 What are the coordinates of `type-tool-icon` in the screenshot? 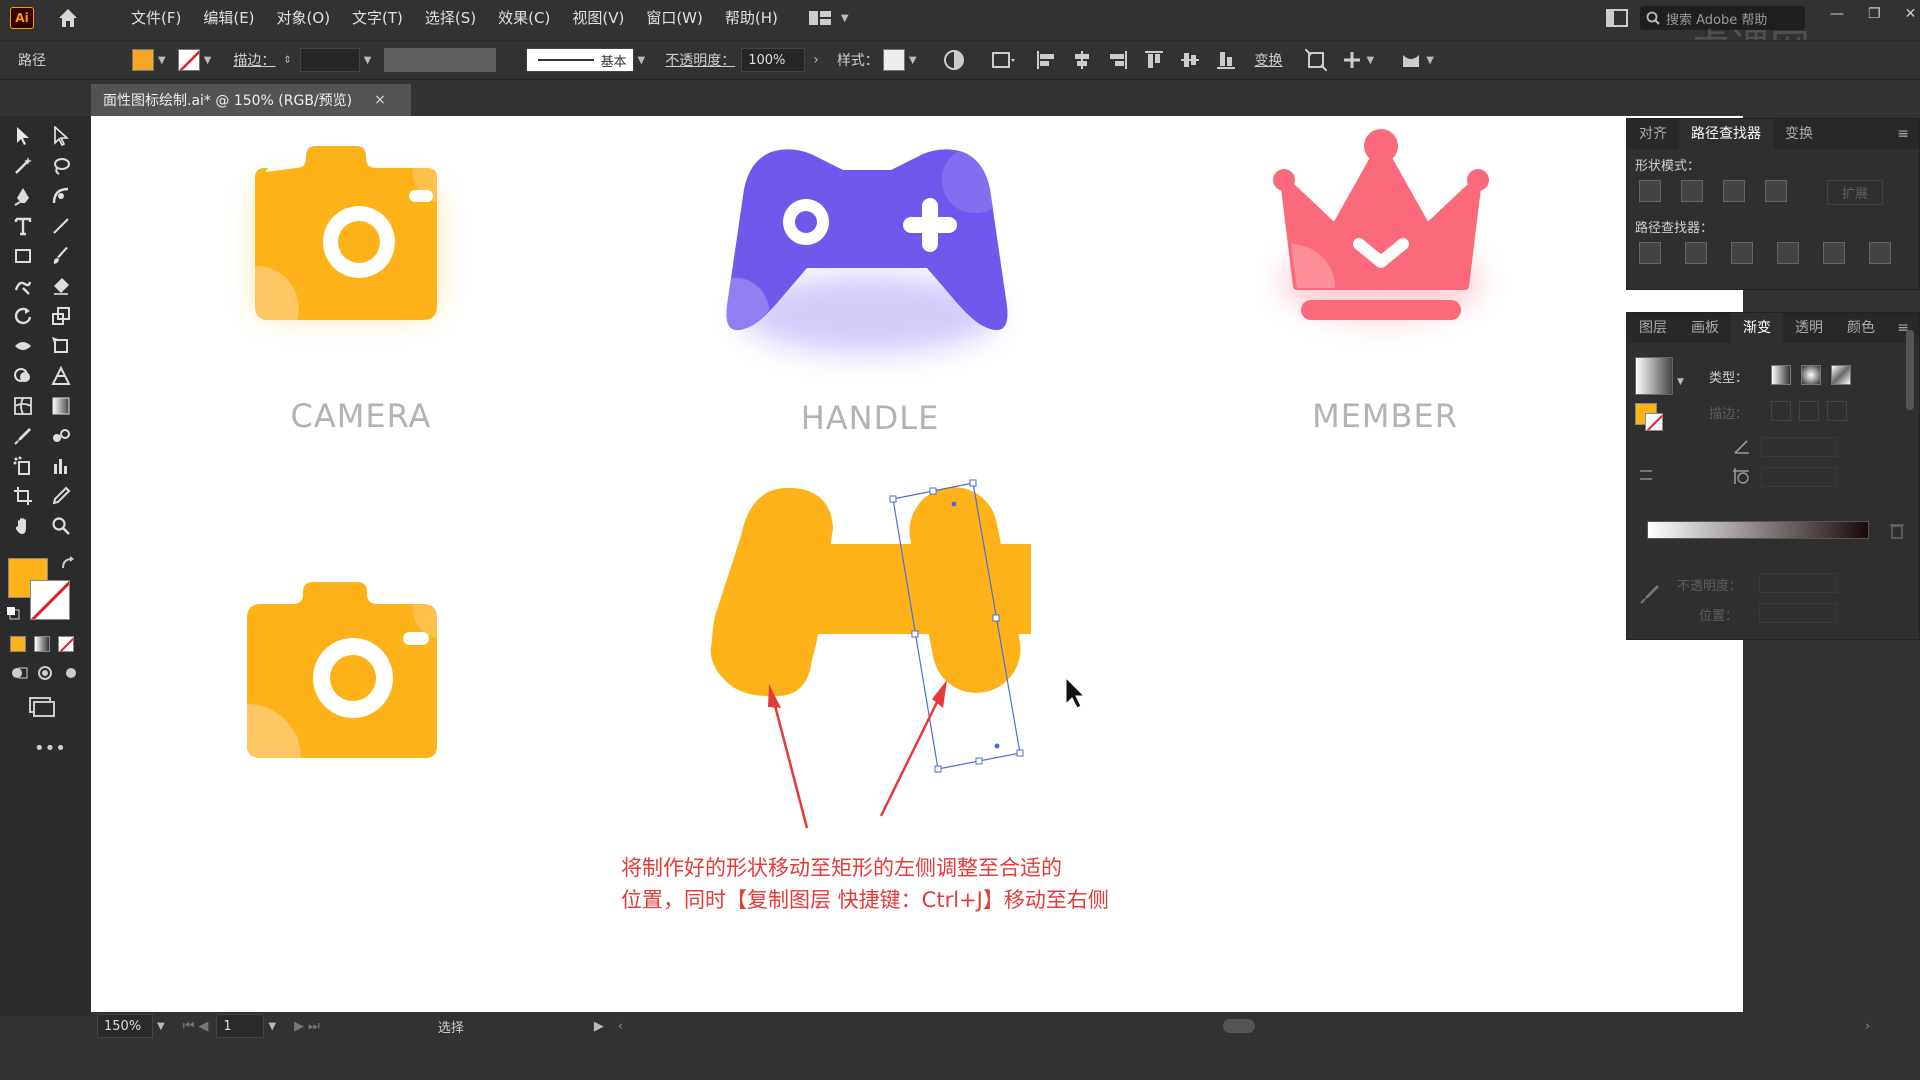 It's located at (23, 226).